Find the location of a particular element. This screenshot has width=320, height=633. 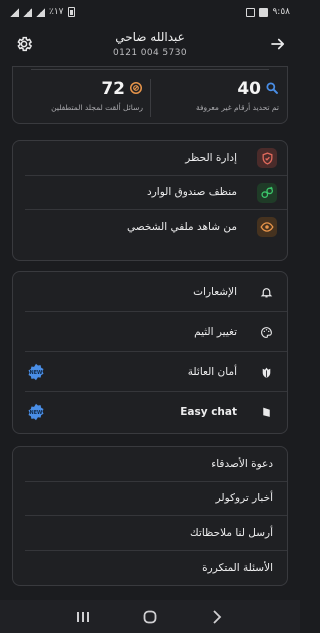

inbox-cleaner-item: منظف صندوق الوارد is located at coordinates (156, 193).